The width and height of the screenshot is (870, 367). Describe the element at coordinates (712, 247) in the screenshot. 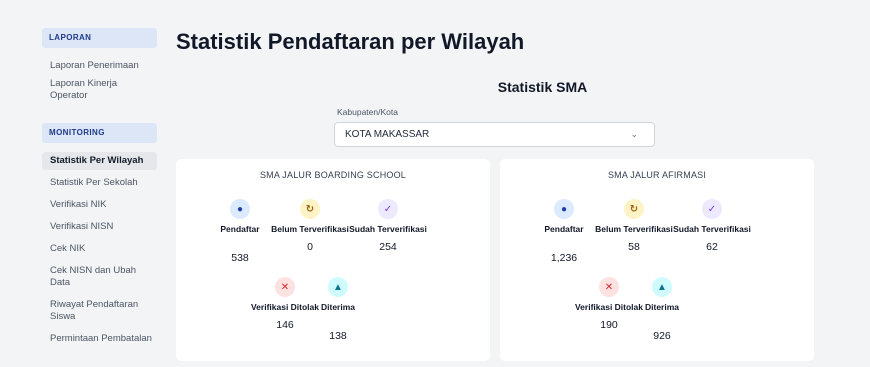

I see `stat-value: 62` at that location.